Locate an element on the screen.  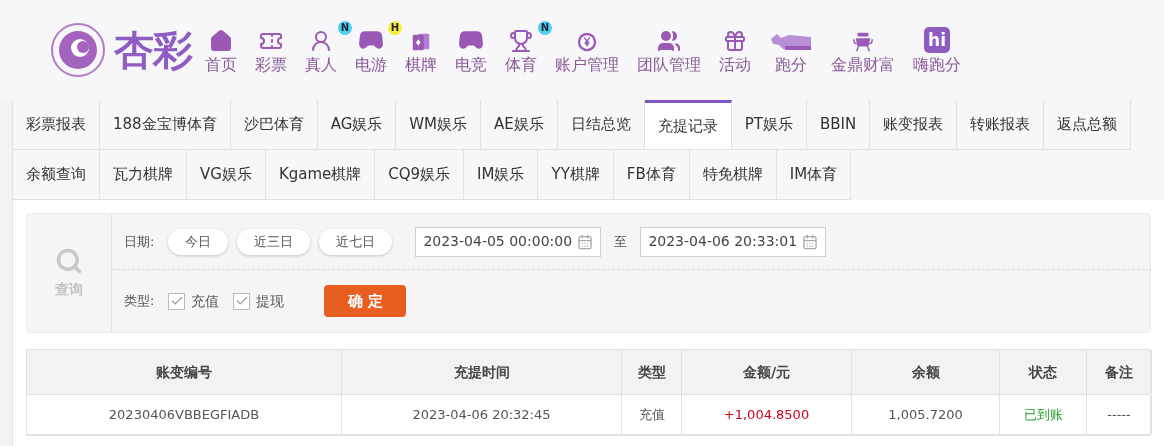
person-icon is located at coordinates (321, 41).